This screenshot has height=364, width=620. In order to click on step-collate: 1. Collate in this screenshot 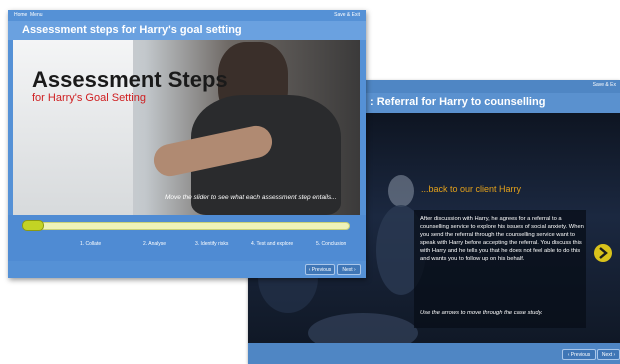, I will do `click(90, 244)`.